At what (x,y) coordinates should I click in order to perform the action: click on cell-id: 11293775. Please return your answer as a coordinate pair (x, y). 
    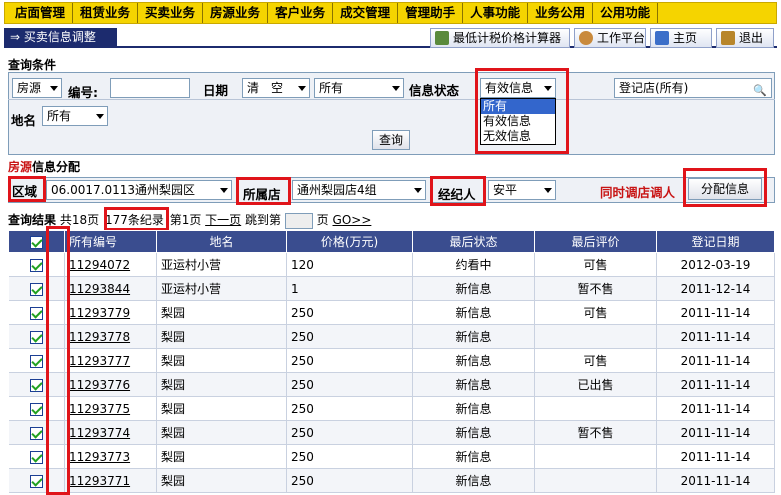
    Looking at the image, I should click on (110, 408).